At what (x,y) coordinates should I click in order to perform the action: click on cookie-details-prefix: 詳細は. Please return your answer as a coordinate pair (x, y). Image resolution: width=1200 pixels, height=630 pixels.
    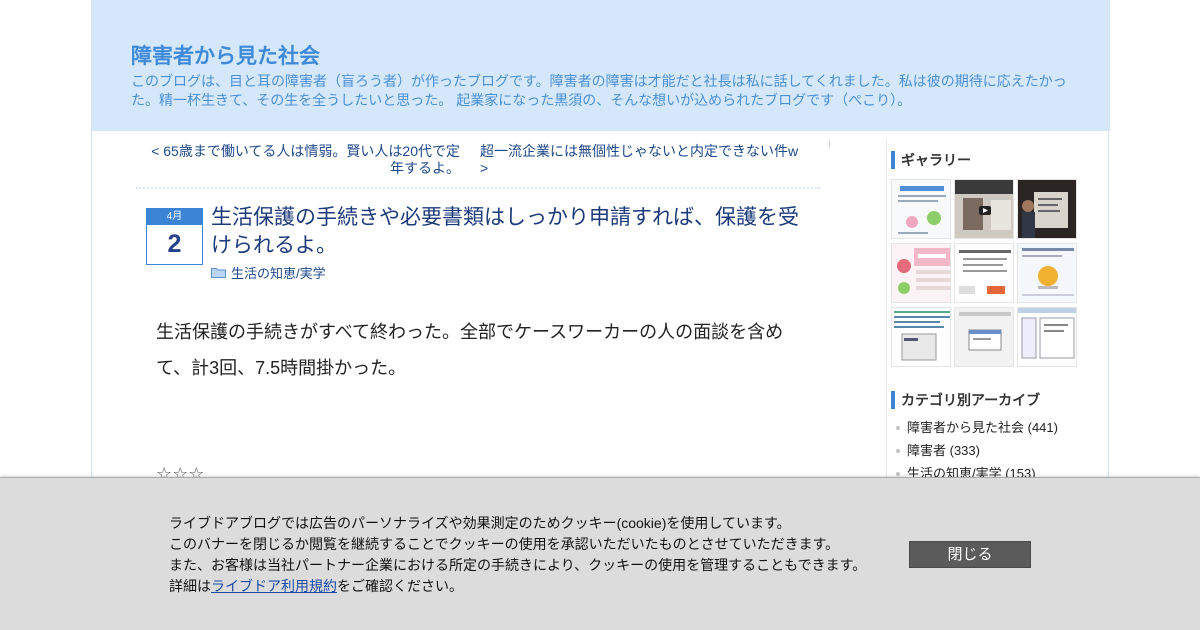
    Looking at the image, I should click on (190, 586).